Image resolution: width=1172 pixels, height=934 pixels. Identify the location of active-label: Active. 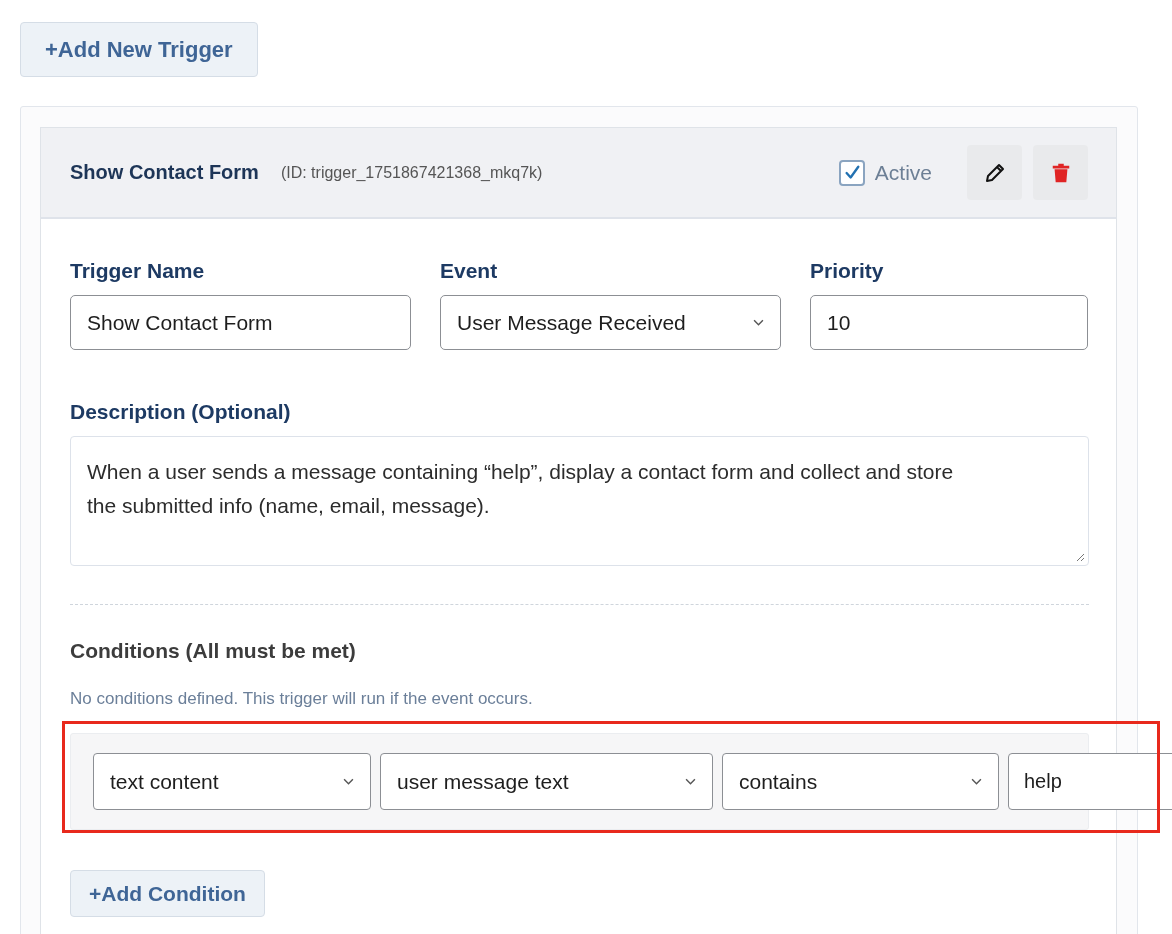
(903, 172).